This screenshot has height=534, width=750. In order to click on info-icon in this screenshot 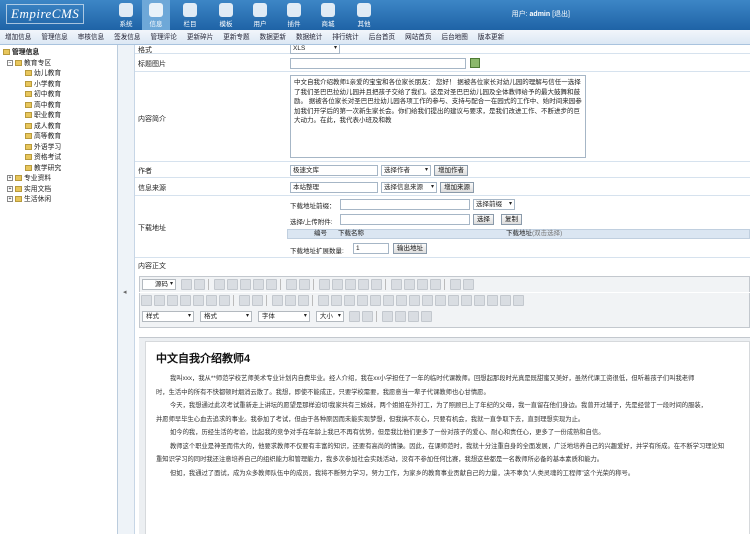, I will do `click(453, 300)`.